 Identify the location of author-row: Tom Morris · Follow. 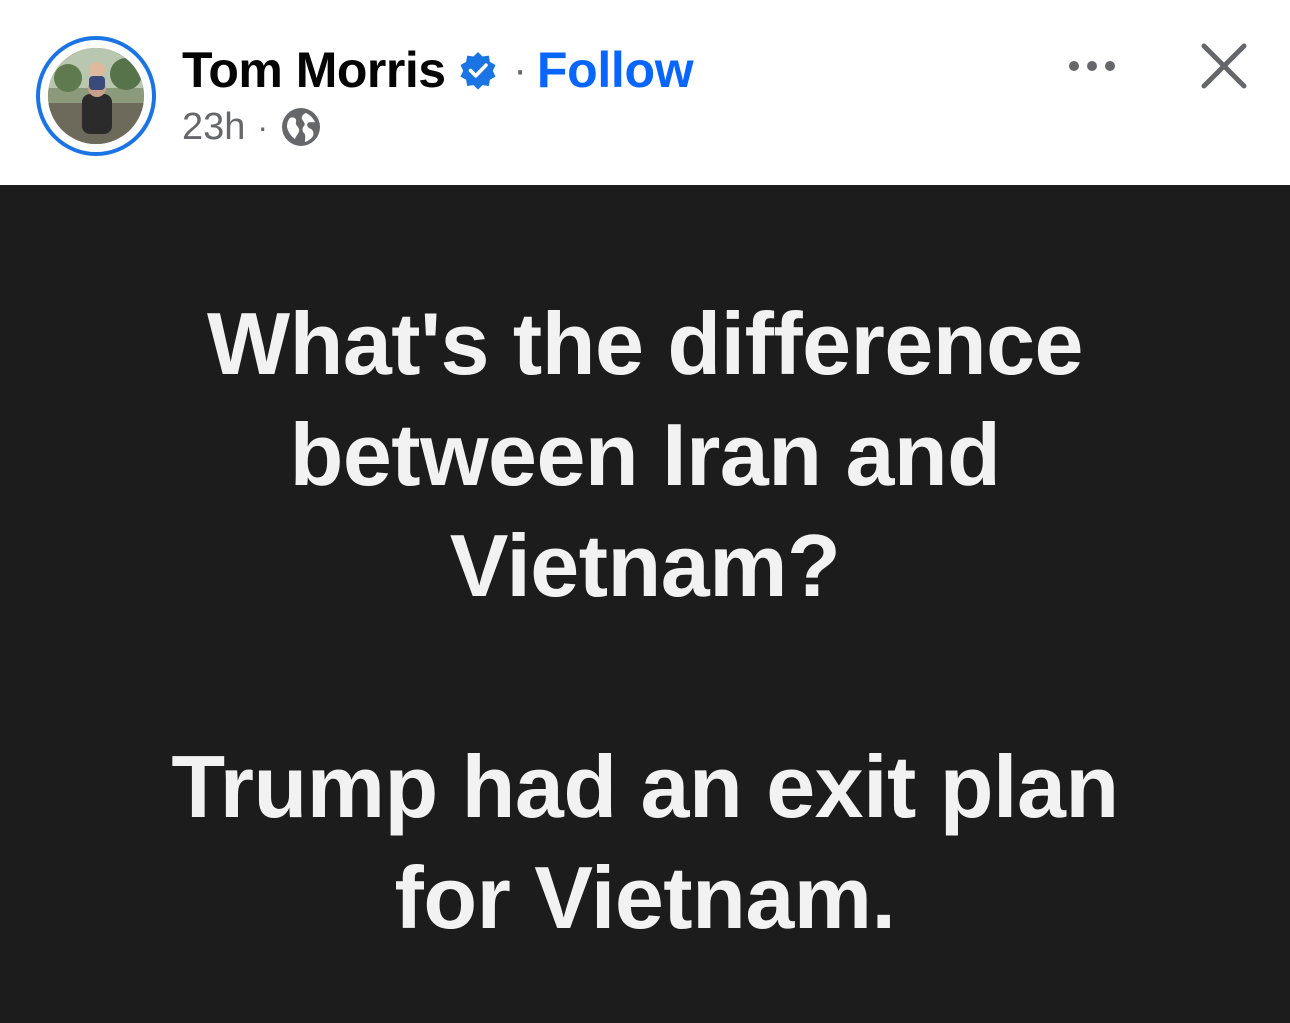
(438, 70).